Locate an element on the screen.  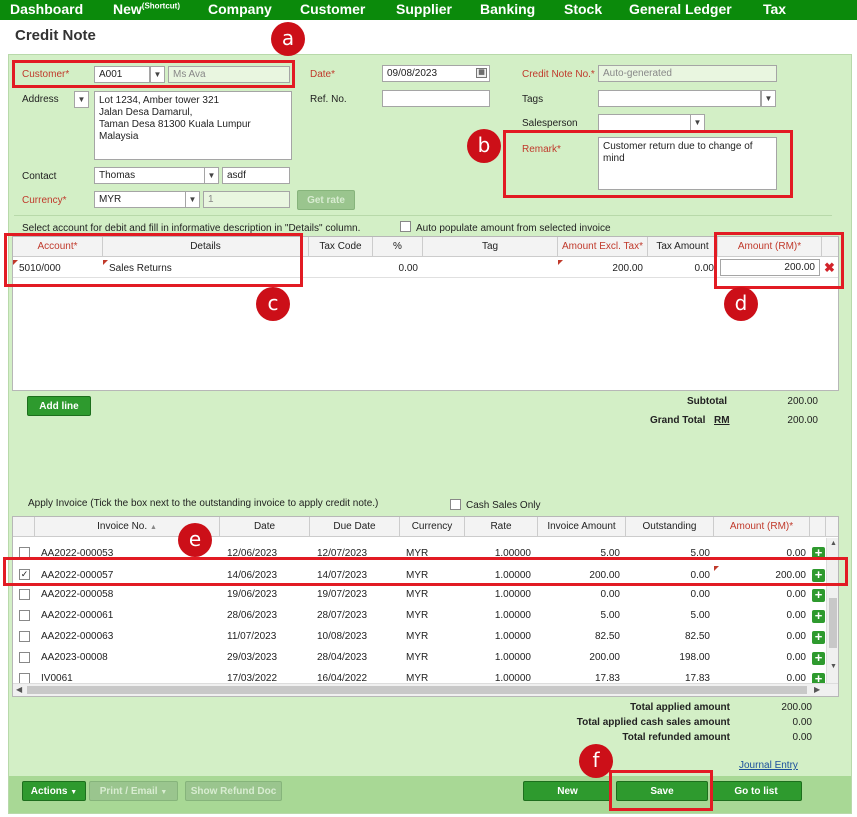
nav-general-ledger: General Ledger is located at coordinates (680, 9).